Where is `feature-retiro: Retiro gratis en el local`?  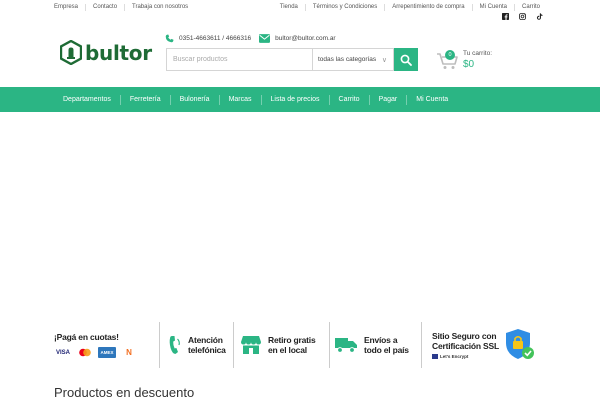
feature-retiro: Retiro gratis en el local is located at coordinates (282, 345).